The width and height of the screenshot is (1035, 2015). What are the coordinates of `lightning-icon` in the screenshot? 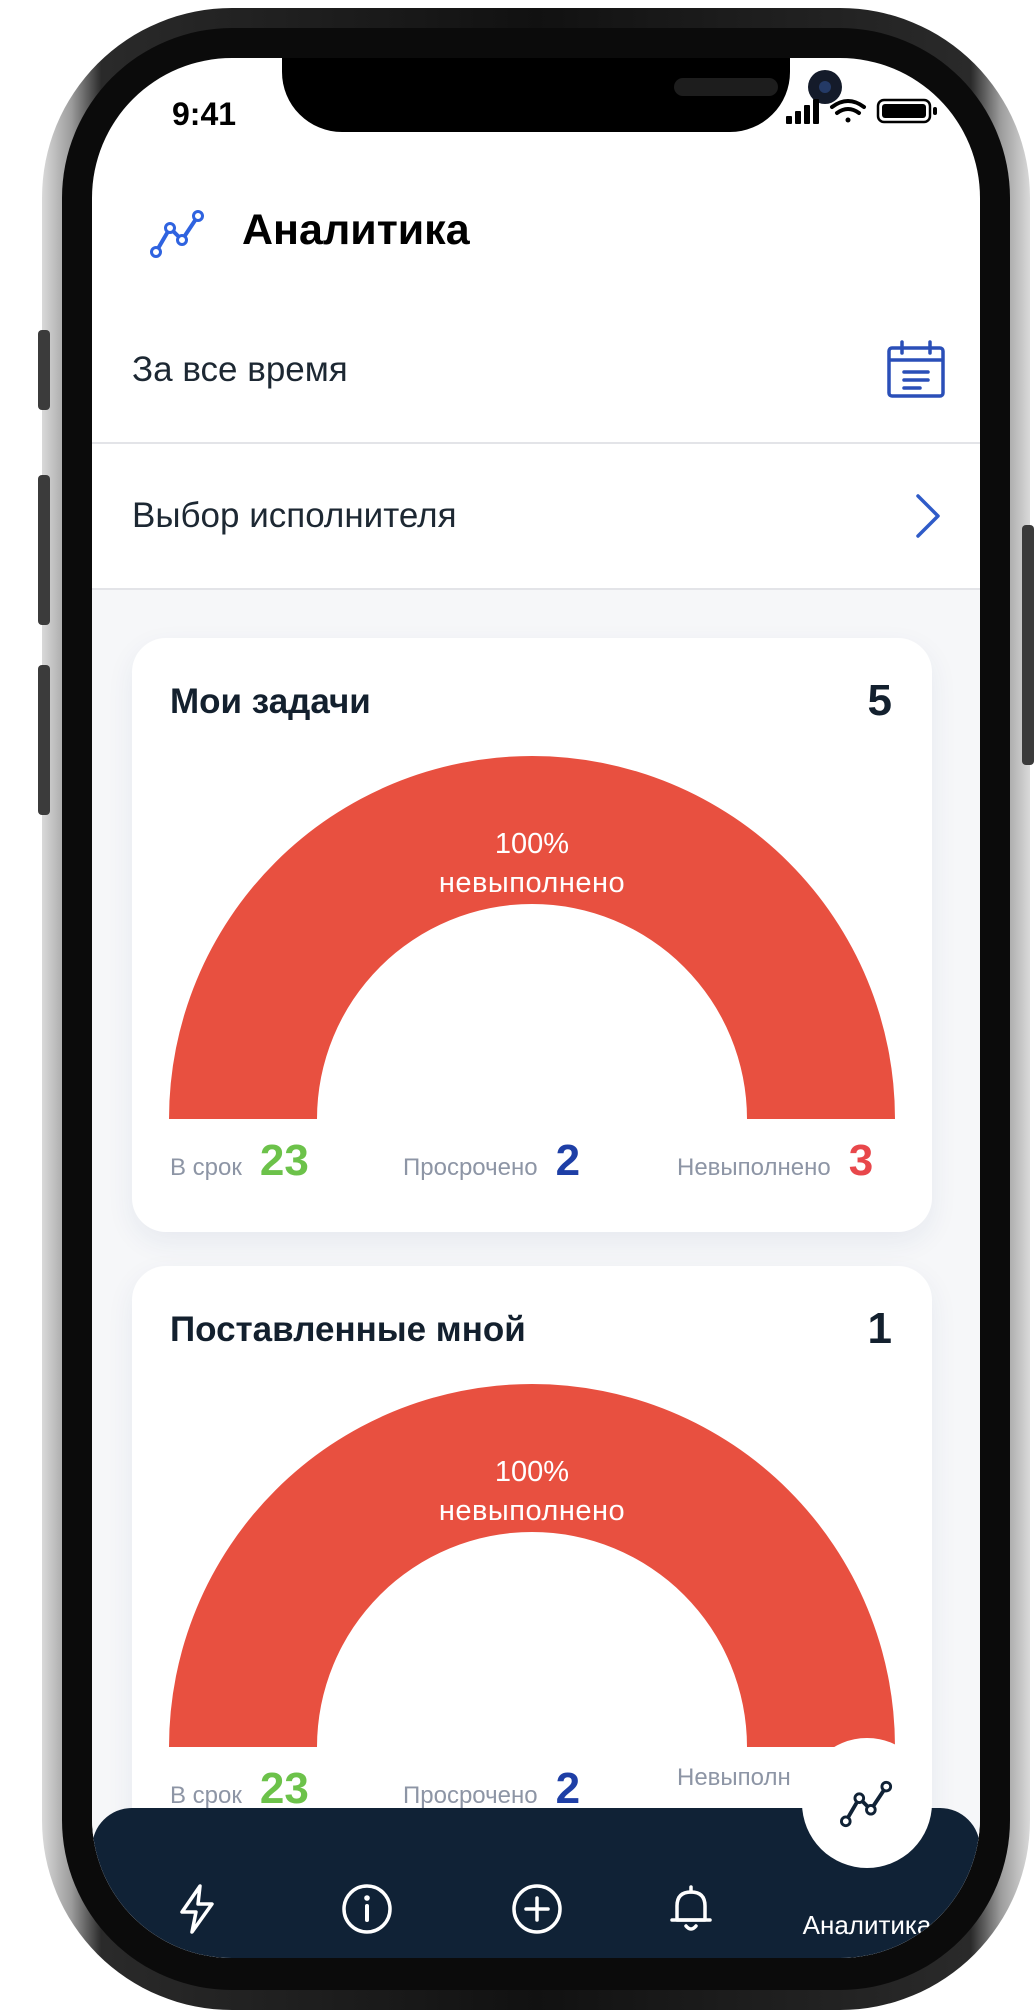 It's located at (197, 1909).